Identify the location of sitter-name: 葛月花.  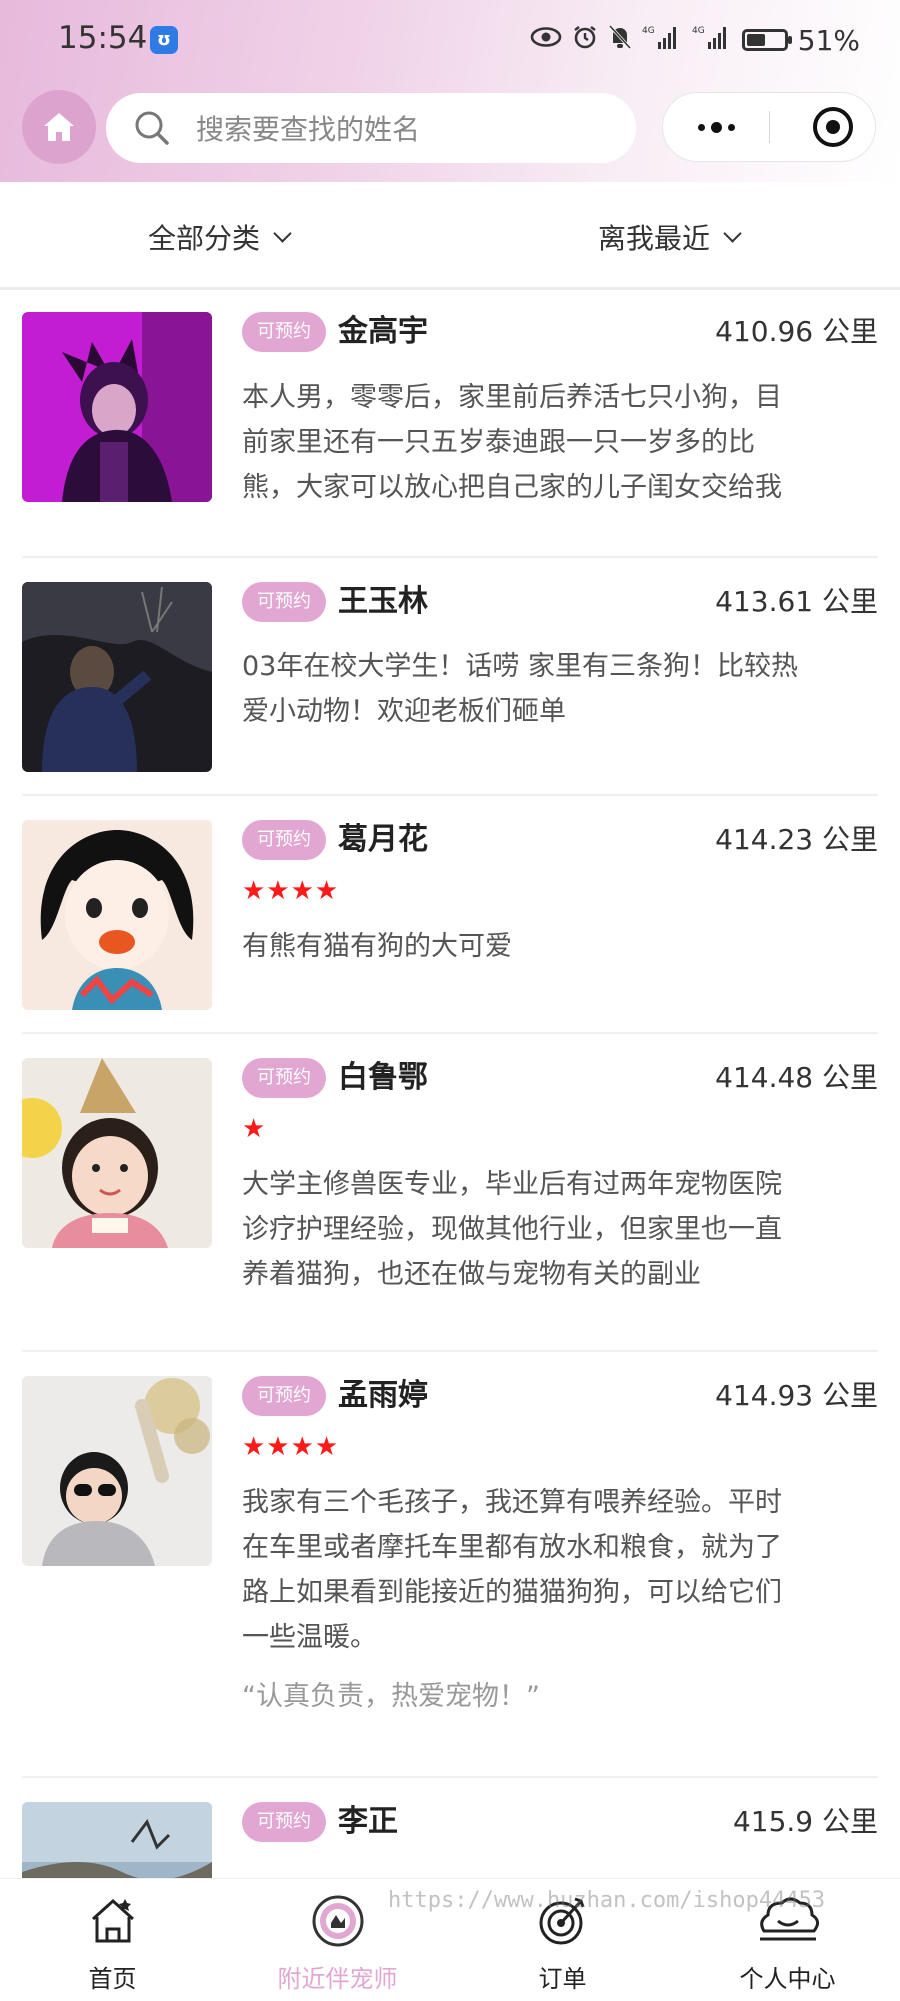
(383, 839).